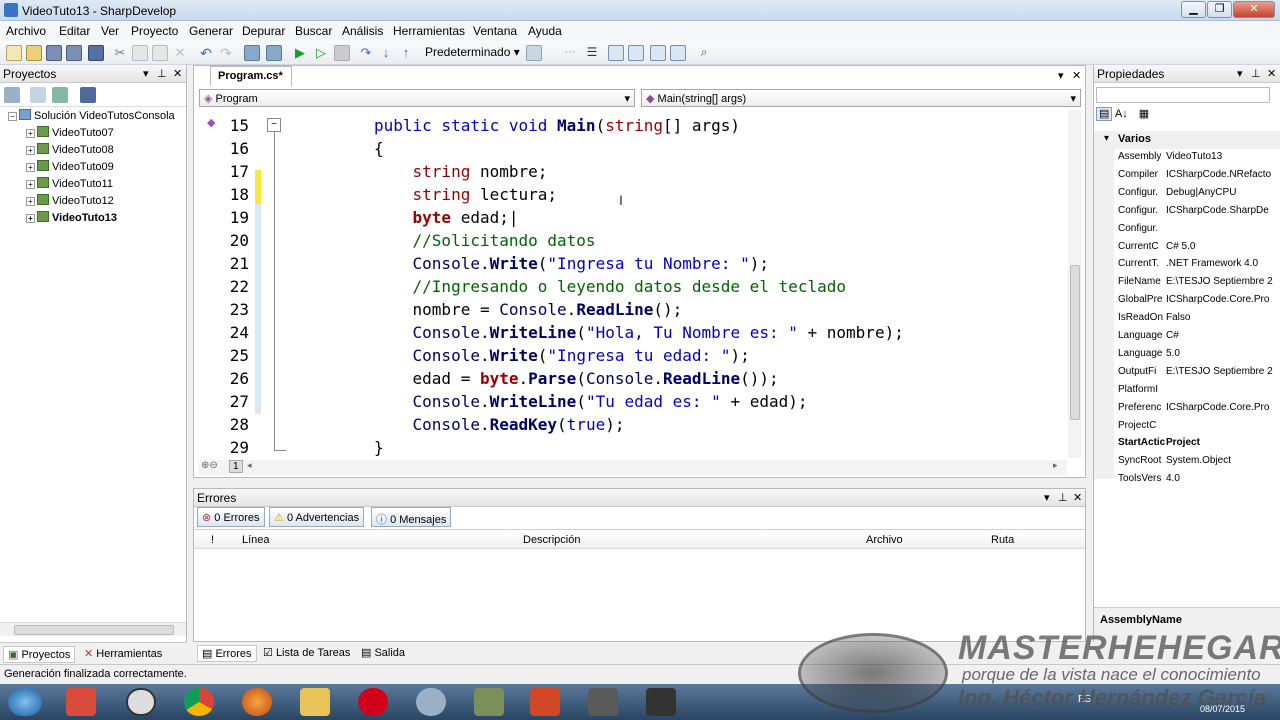 Image resolution: width=1280 pixels, height=720 pixels. What do you see at coordinates (70, 132) in the screenshot?
I see `project-node: + VideoTuto07` at bounding box center [70, 132].